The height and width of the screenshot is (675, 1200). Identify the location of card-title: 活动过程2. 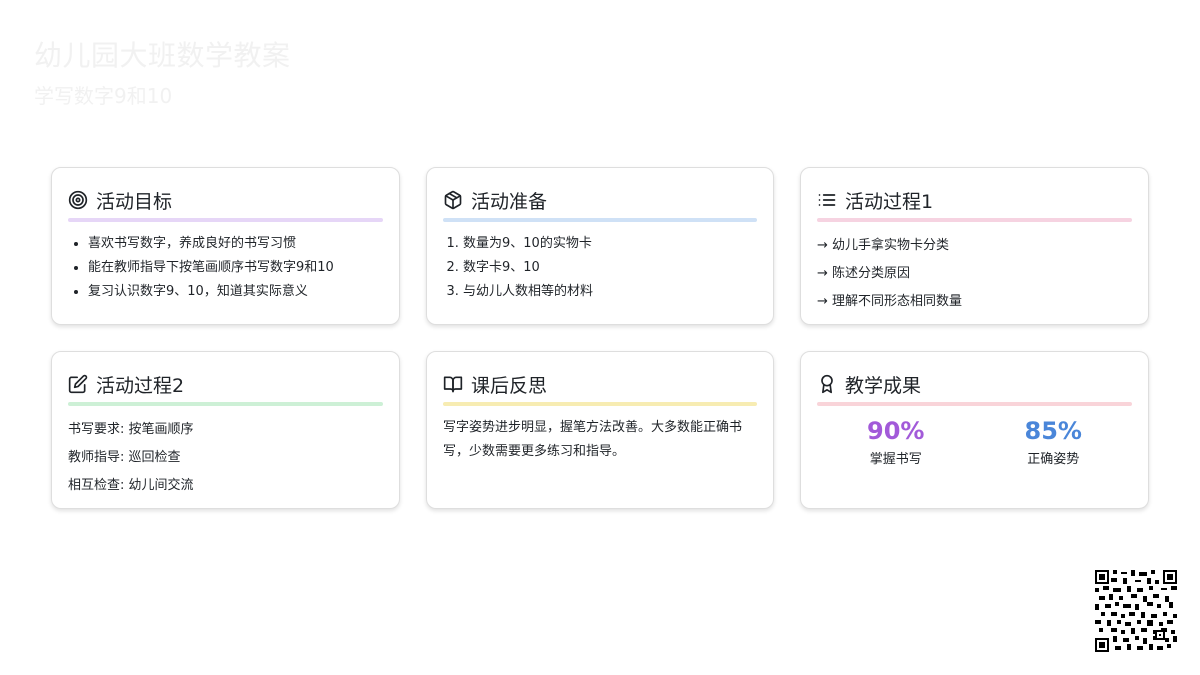
(140, 385).